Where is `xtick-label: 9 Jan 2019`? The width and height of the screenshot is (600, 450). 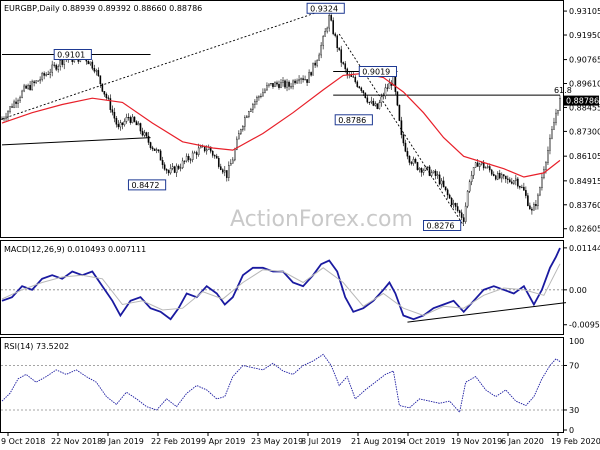 xtick-label: 9 Jan 2019 is located at coordinates (122, 441).